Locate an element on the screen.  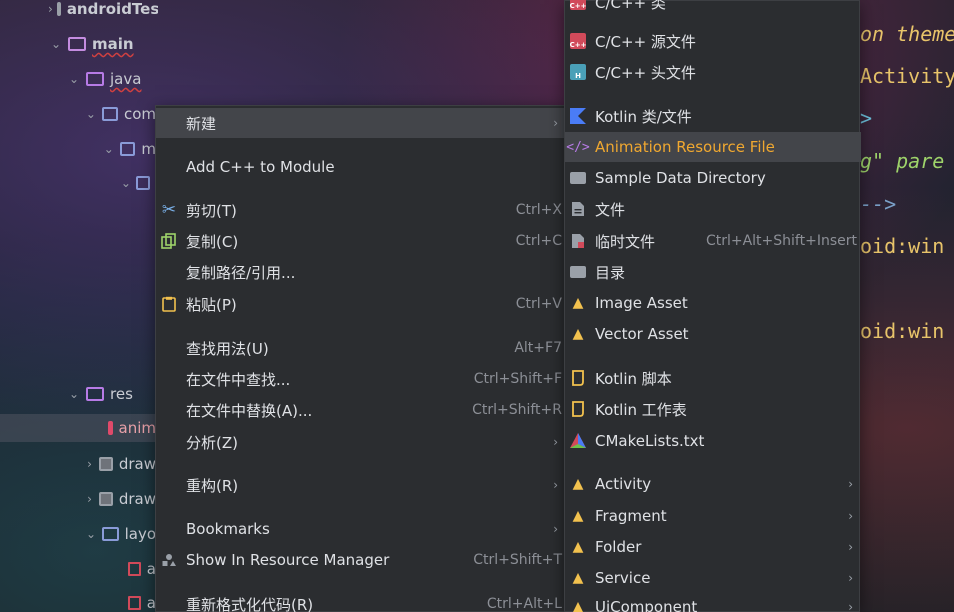
menu-item-label: 查找用法(U) is located at coordinates (227, 348).